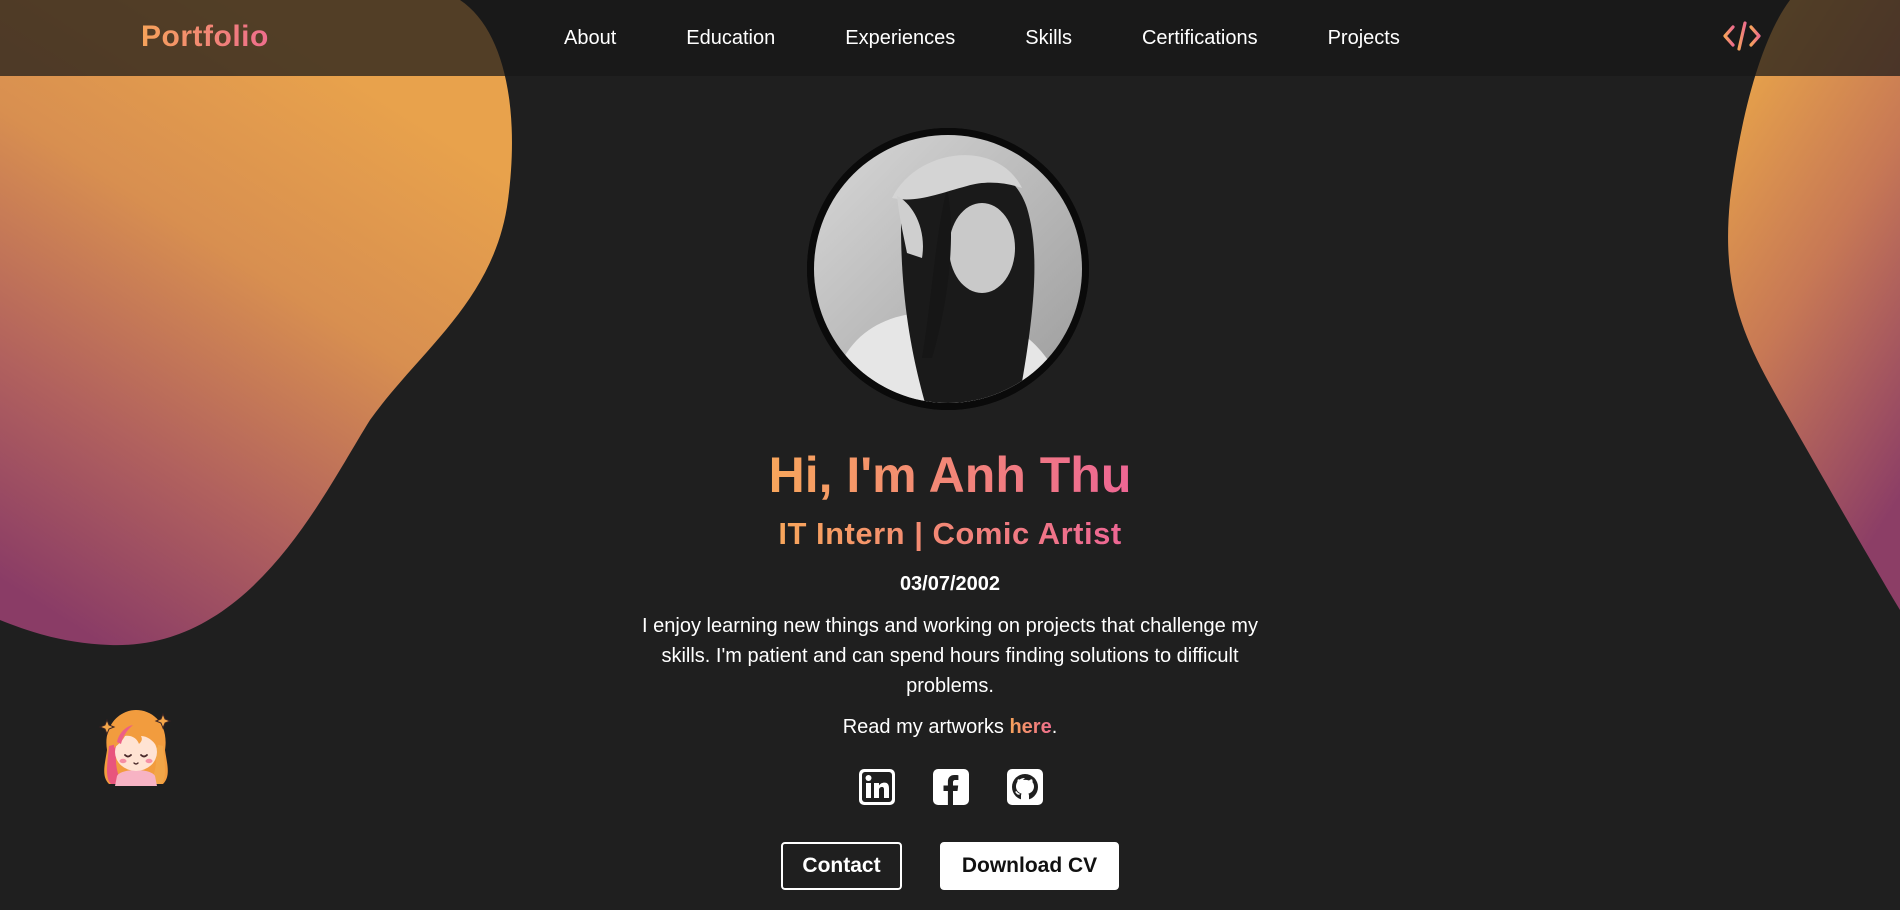 The height and width of the screenshot is (910, 1900). Describe the element at coordinates (900, 38) in the screenshot. I see `nav-item-experiences: Experiences` at that location.